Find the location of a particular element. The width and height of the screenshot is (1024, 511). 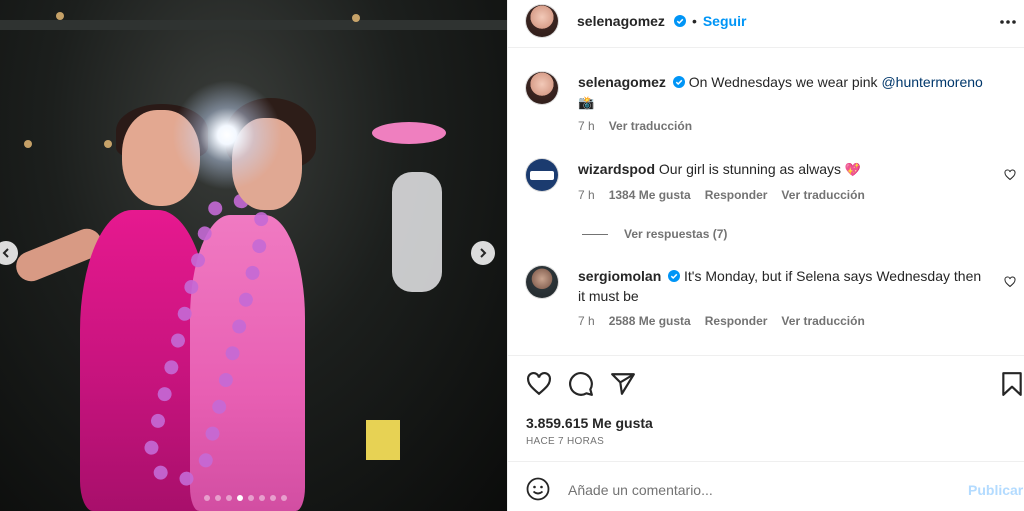

caption-username: selenagomez is located at coordinates (622, 82).